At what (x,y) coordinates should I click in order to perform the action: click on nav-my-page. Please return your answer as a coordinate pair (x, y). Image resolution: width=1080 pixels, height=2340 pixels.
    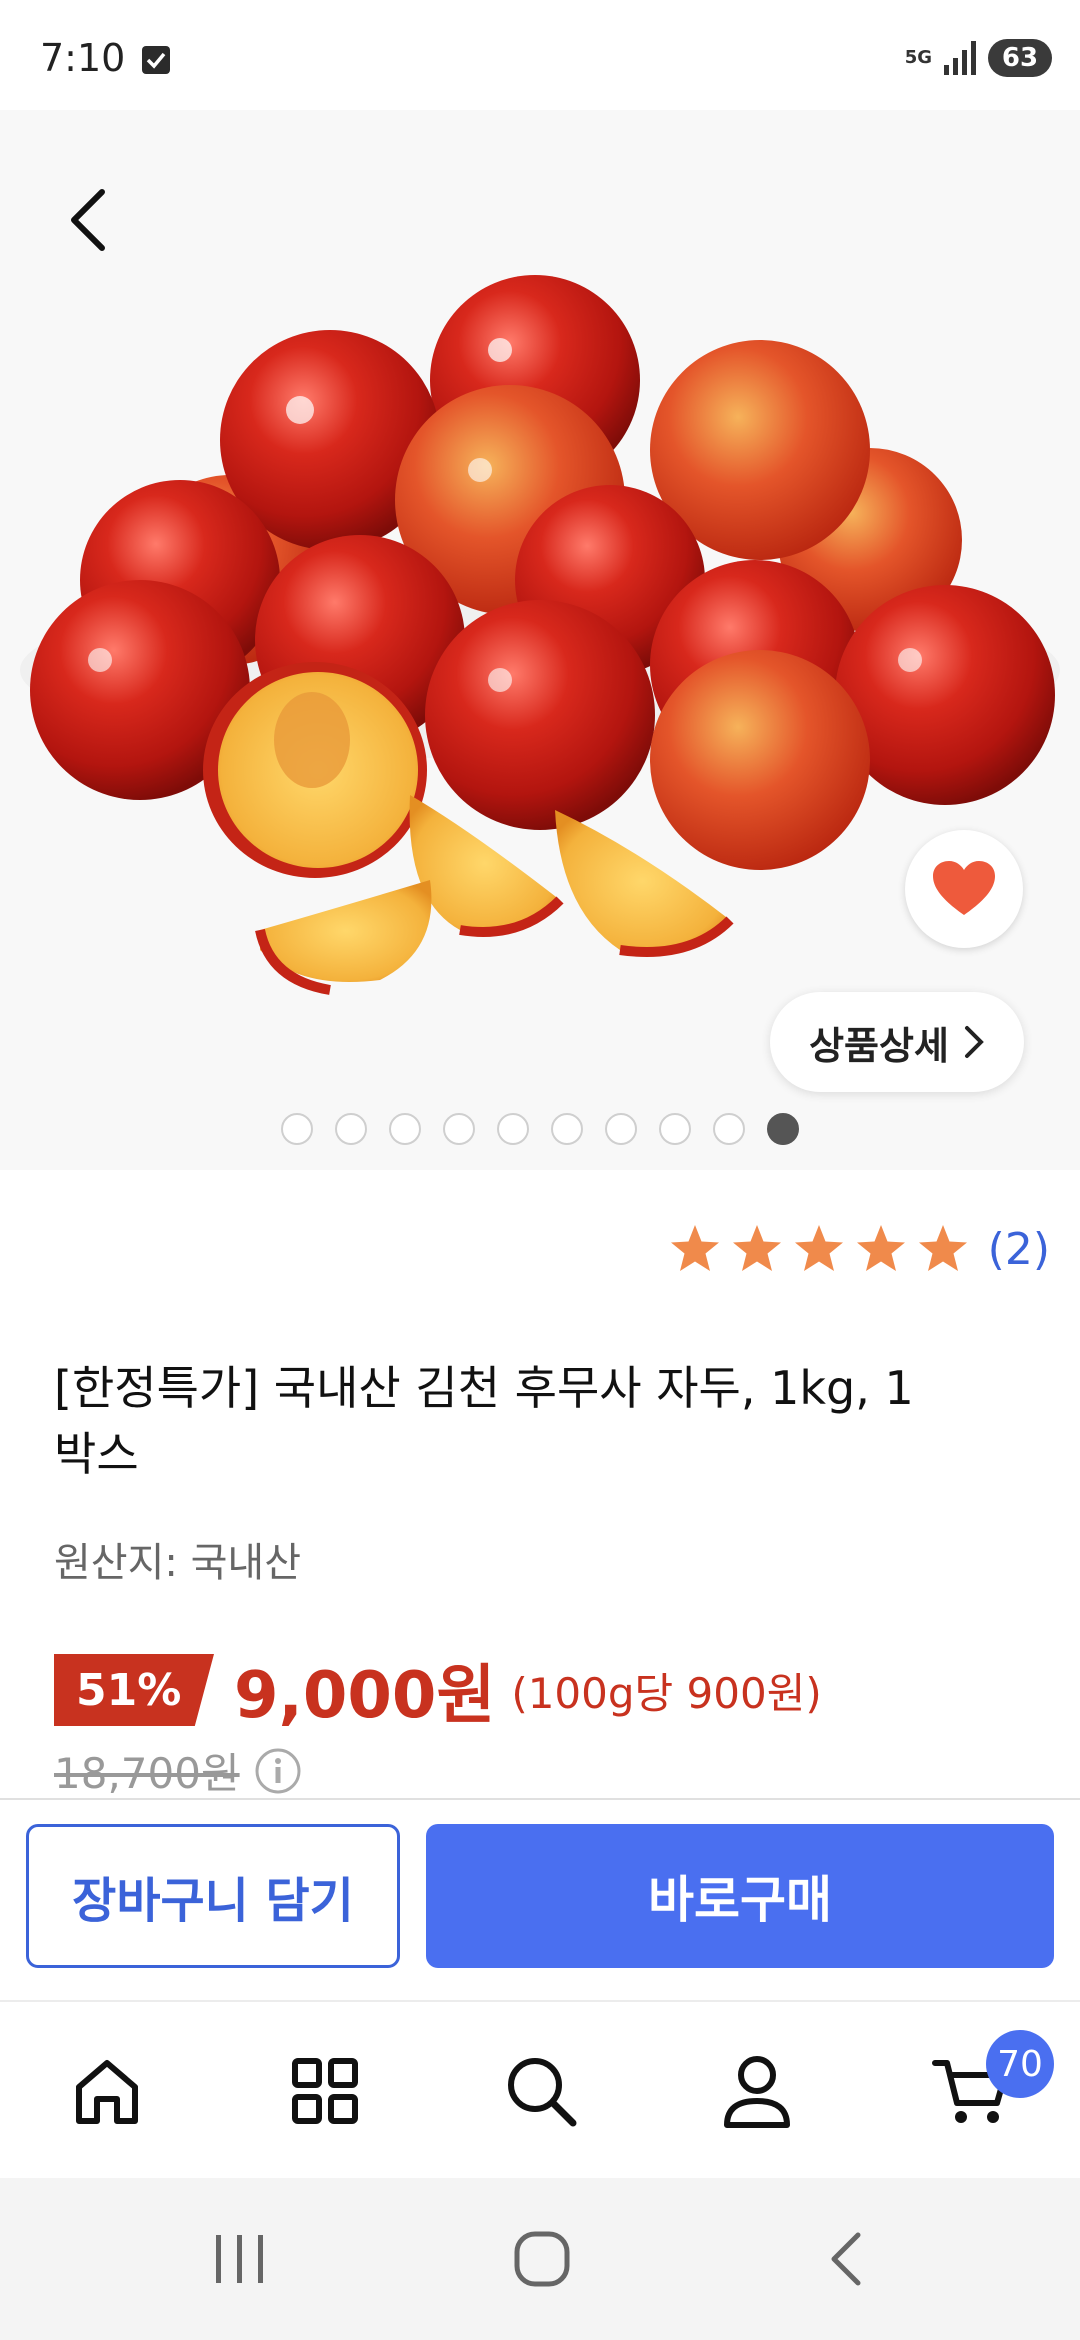
    Looking at the image, I should click on (757, 2091).